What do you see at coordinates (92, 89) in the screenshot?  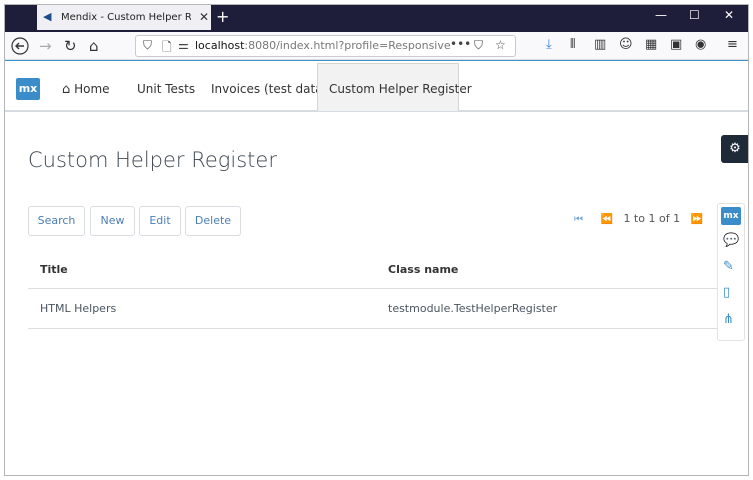 I see `nav-home-label: Home` at bounding box center [92, 89].